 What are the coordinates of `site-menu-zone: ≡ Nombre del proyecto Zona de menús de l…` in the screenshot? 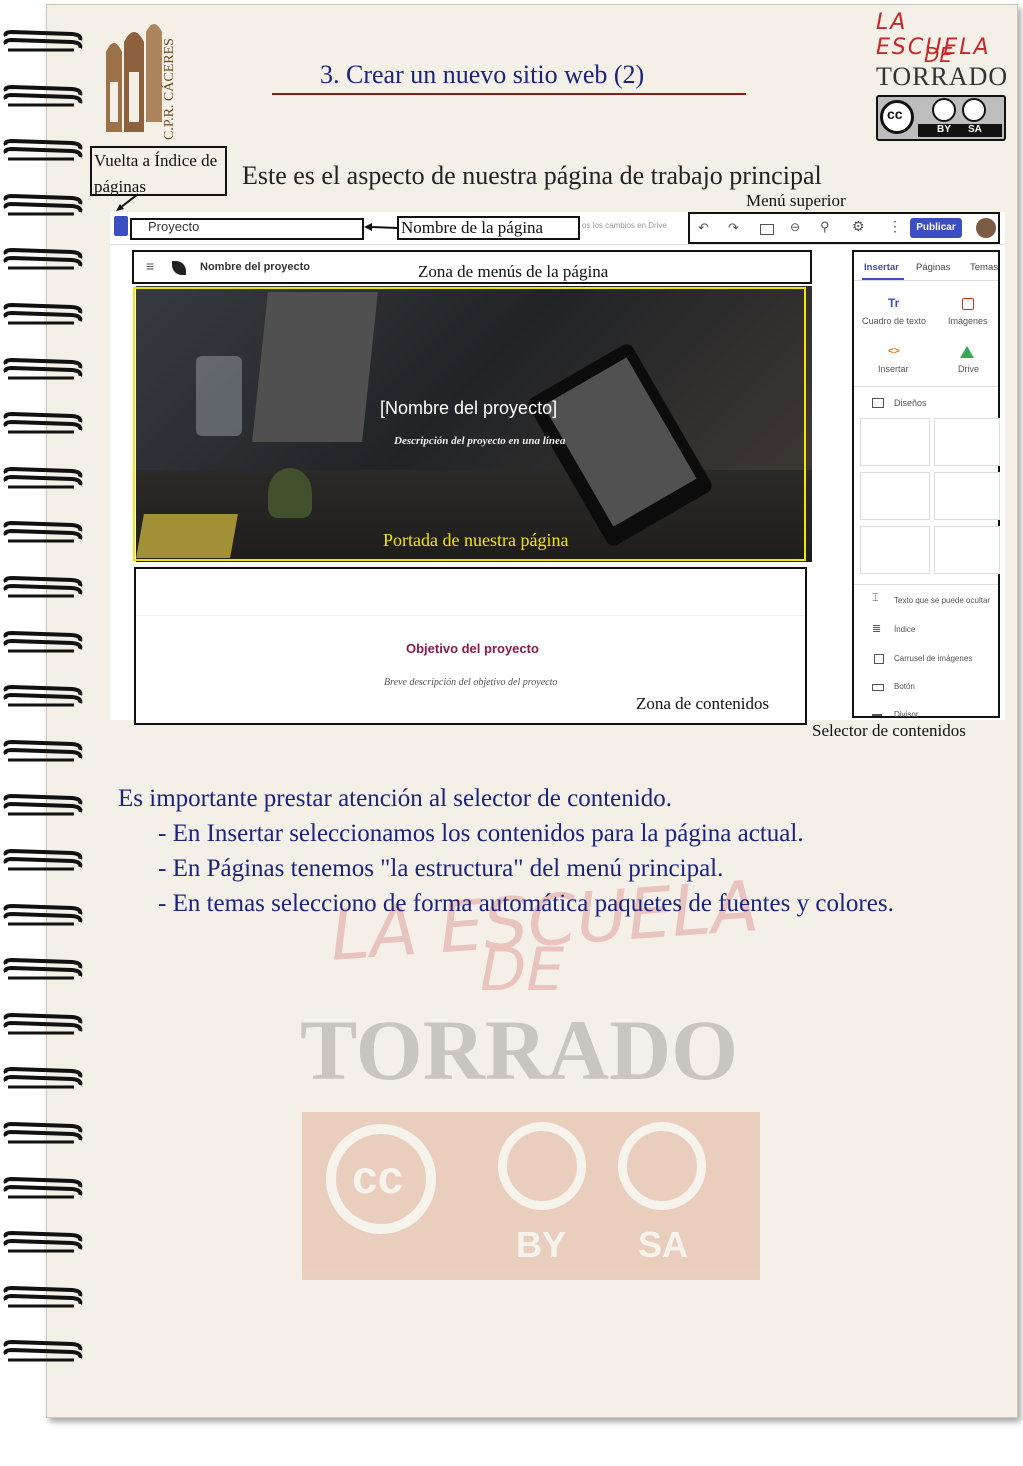 It's located at (472, 267).